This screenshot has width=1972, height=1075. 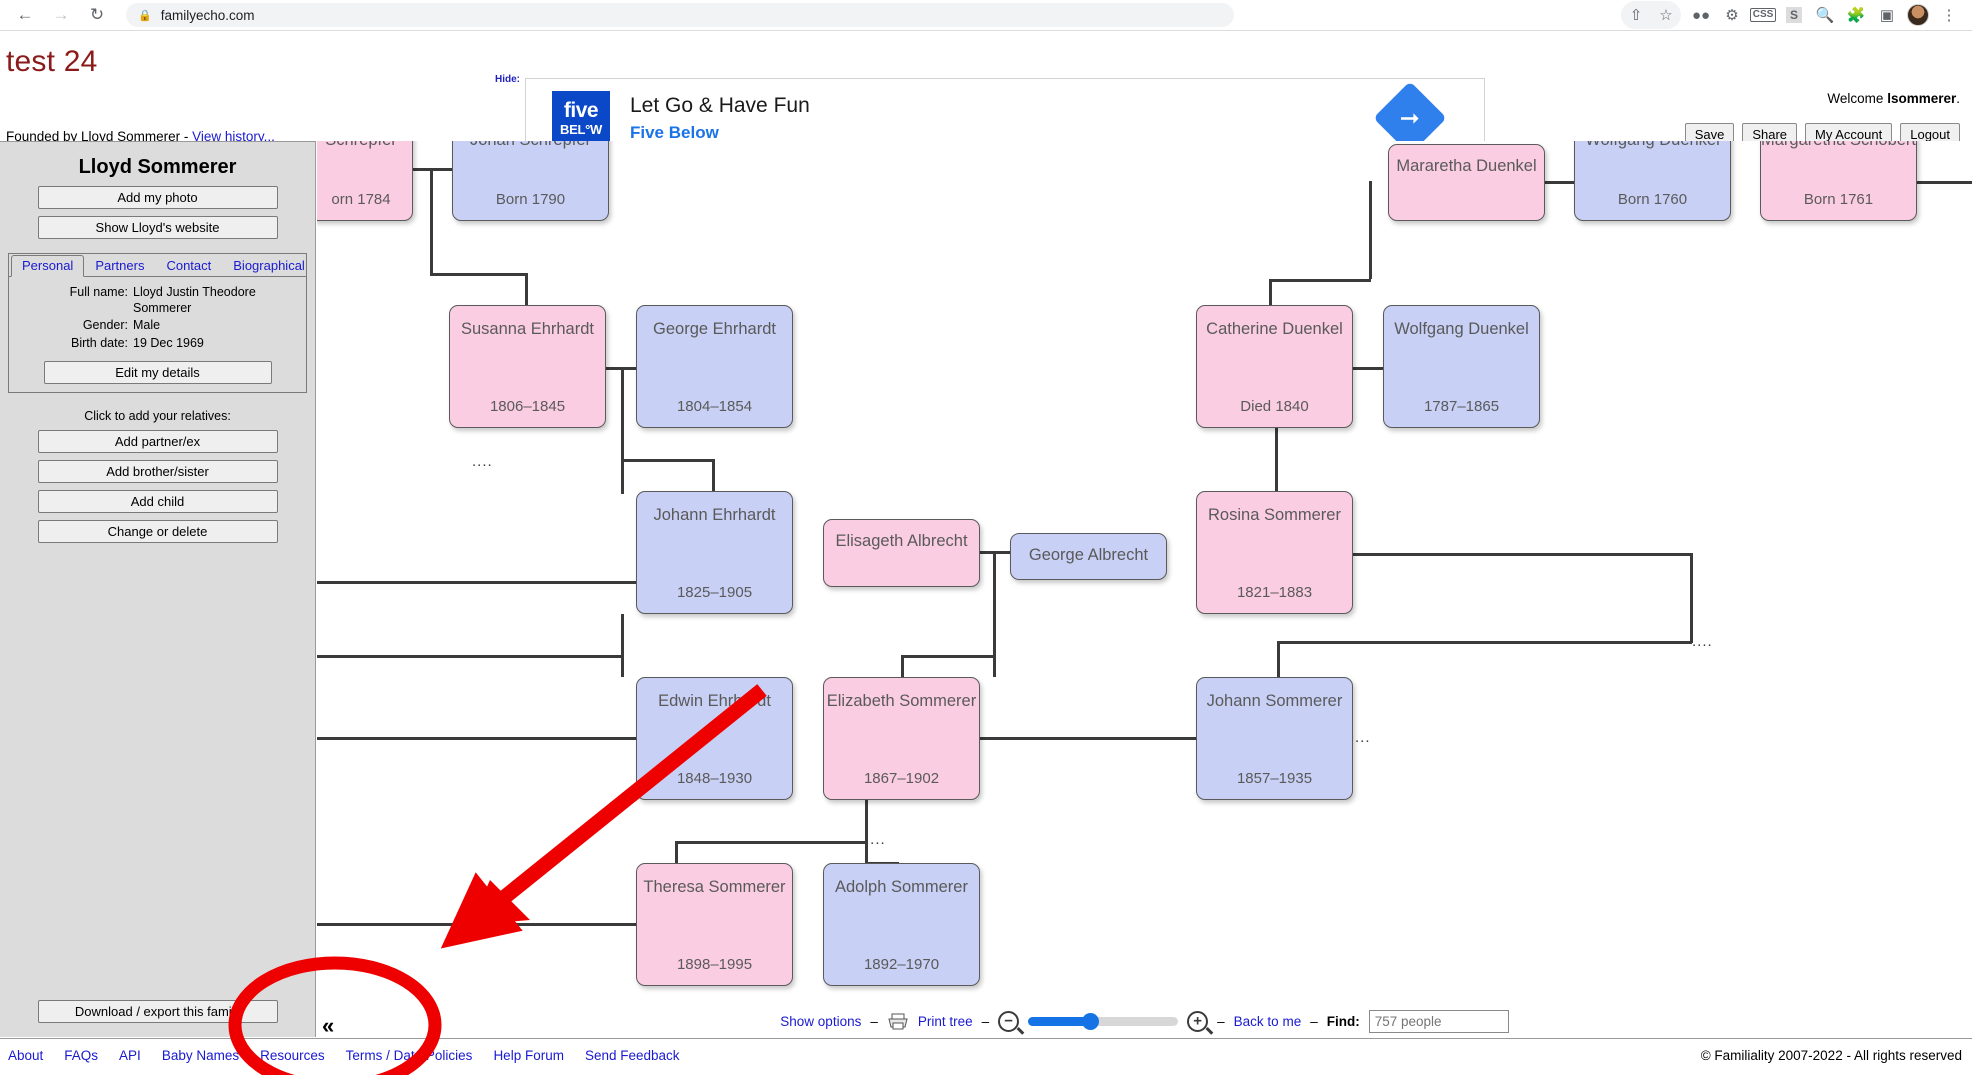 I want to click on zoom-out-icon: −, so click(x=1009, y=1021).